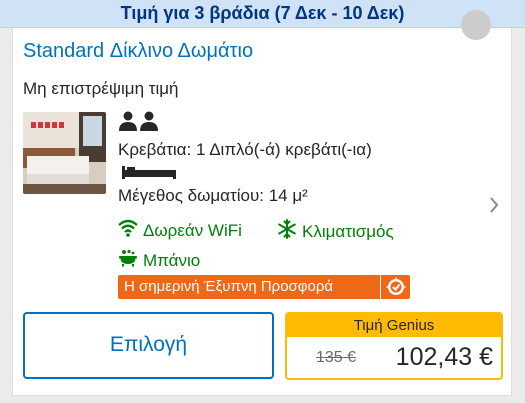 This screenshot has height=403, width=525. What do you see at coordinates (213, 195) in the screenshot?
I see `room-size: Μέγεθος δωματίου: 14 μ²` at bounding box center [213, 195].